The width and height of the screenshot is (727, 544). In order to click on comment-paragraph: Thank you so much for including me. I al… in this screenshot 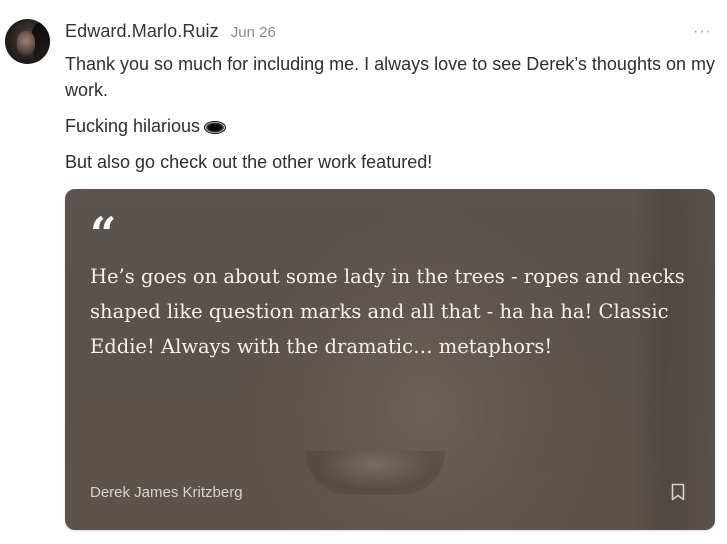, I will do `click(390, 77)`.